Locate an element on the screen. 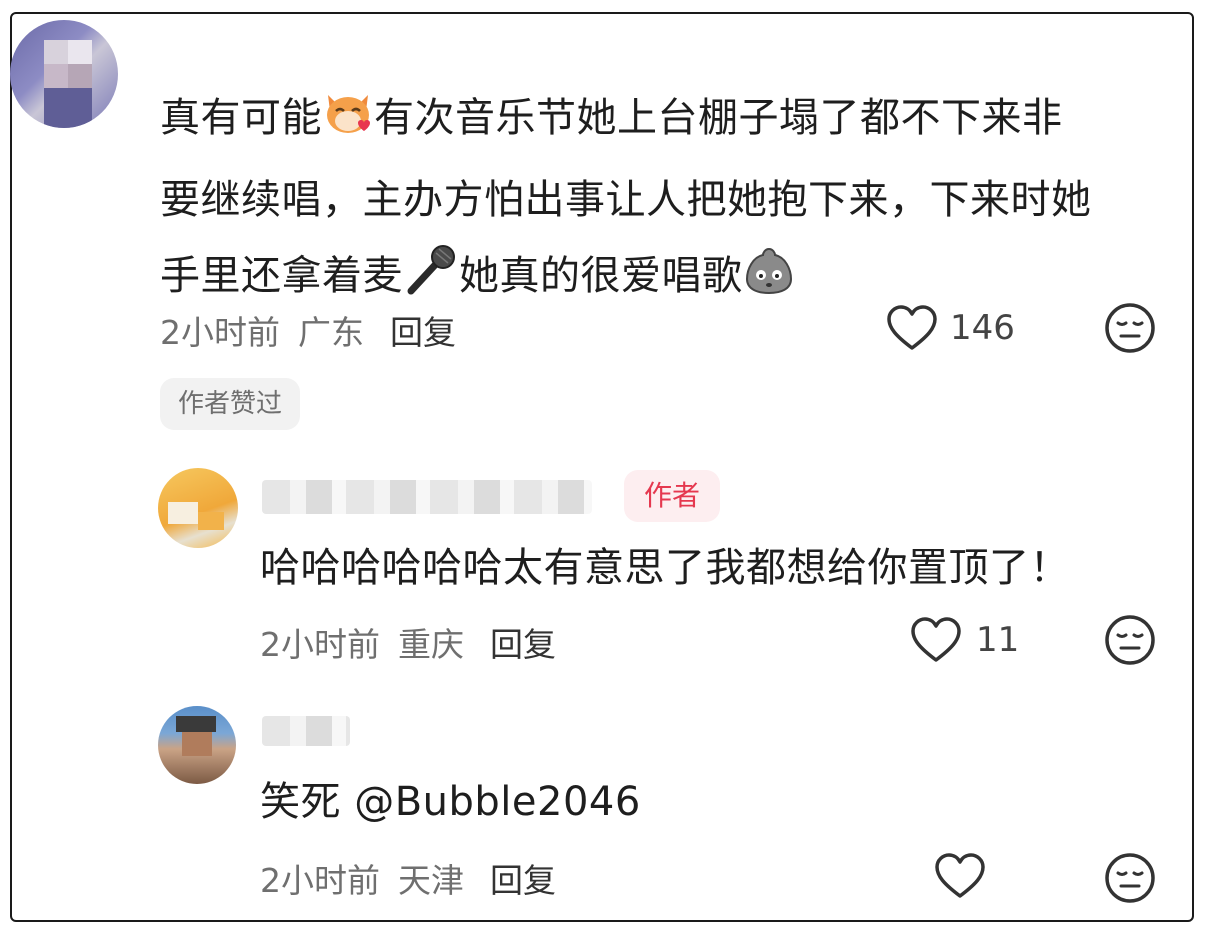 This screenshot has width=1206, height=938. author-badge: 作者 is located at coordinates (672, 496).